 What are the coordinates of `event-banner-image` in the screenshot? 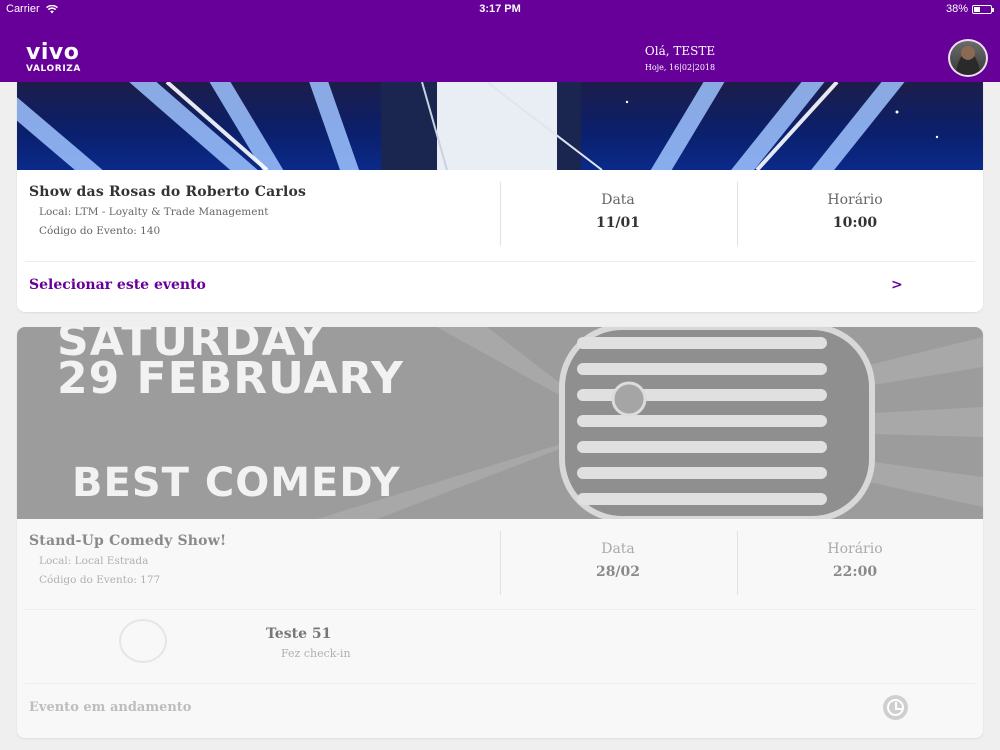 It's located at (500, 126).